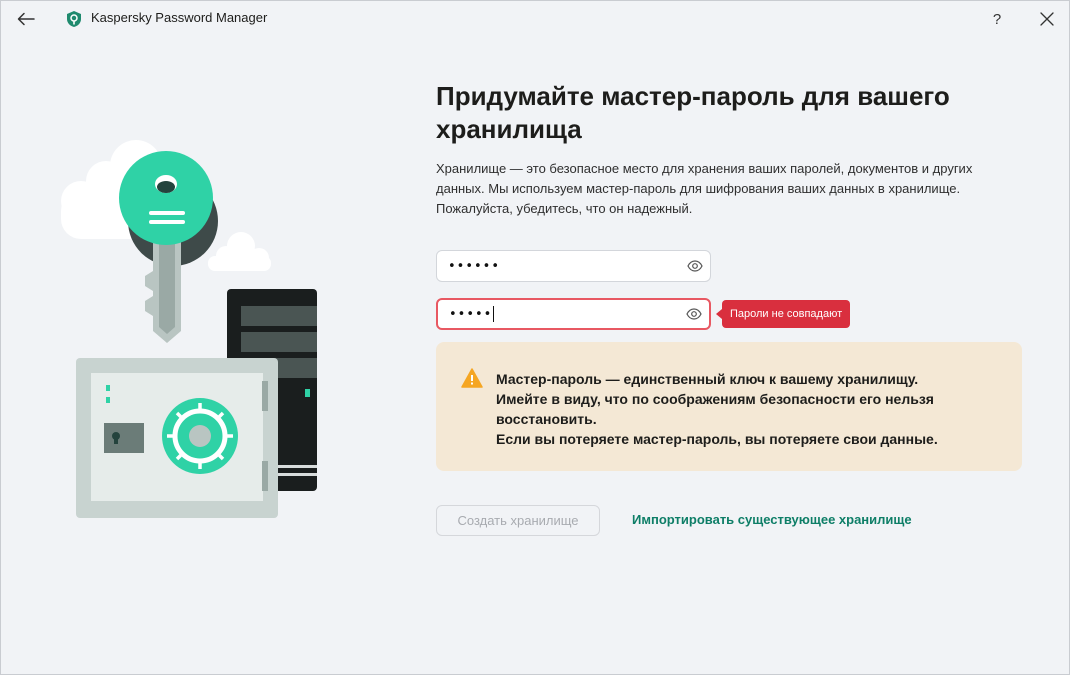  What do you see at coordinates (74, 19) in the screenshot?
I see `kaspersky-shield-icon` at bounding box center [74, 19].